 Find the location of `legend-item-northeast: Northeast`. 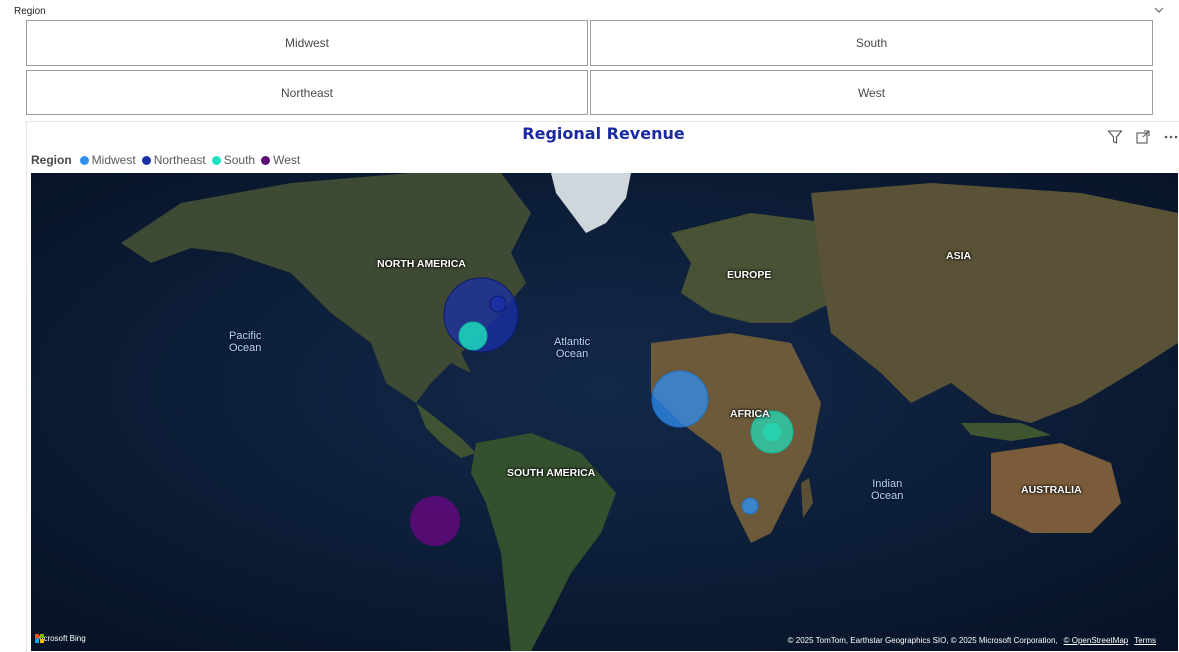

legend-item-northeast: Northeast is located at coordinates (173, 160).